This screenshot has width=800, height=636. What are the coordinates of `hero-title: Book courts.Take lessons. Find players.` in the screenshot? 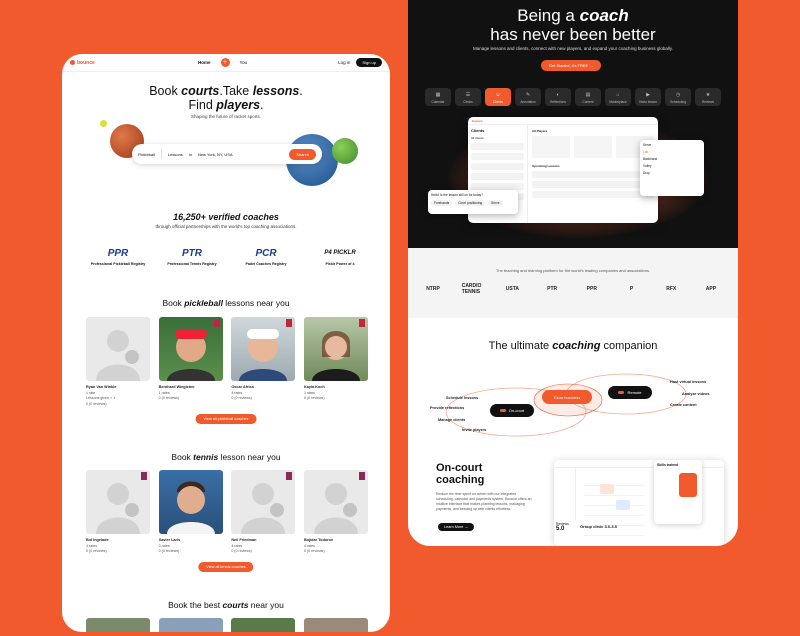 It's located at (226, 98).